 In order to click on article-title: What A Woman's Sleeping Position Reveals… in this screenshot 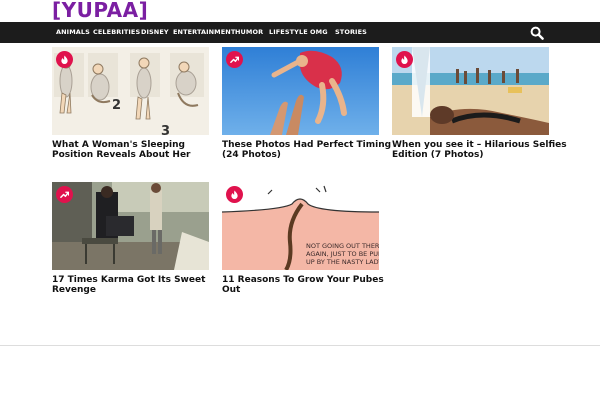, I will do `click(139, 150)`.